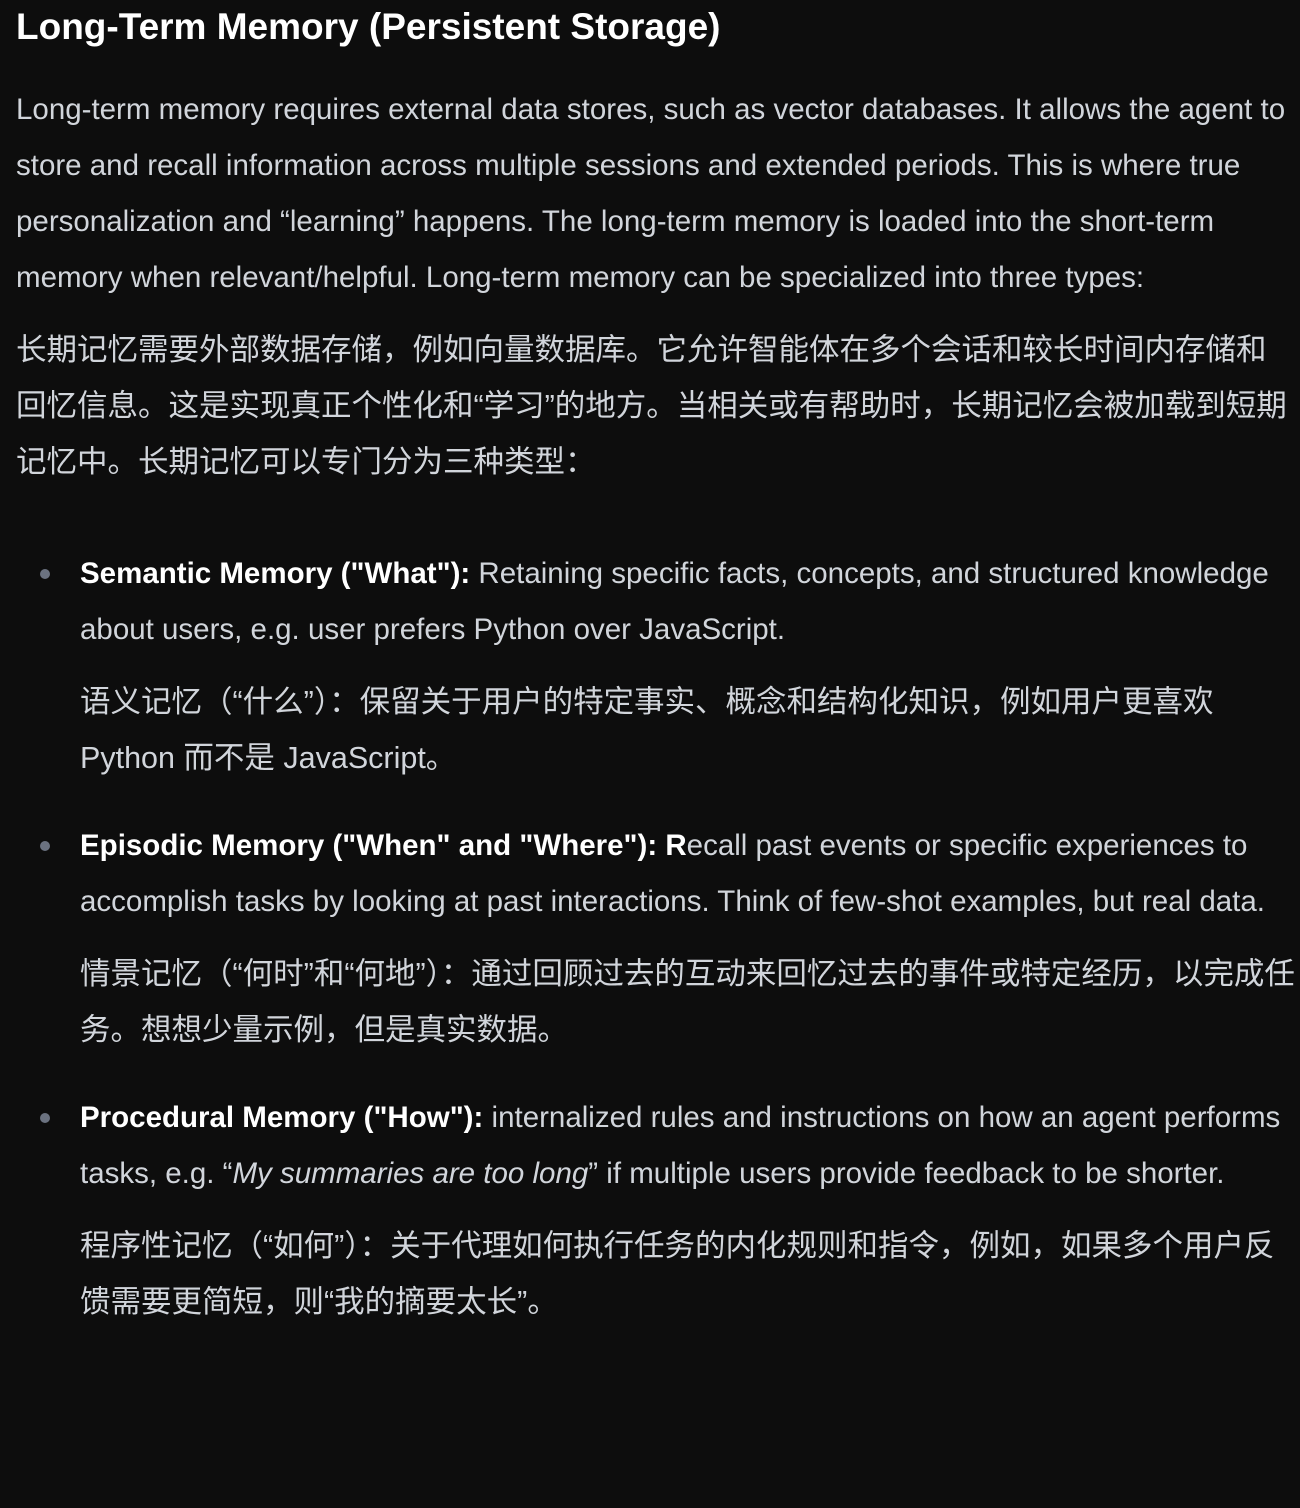 This screenshot has height=1508, width=1300. Describe the element at coordinates (368, 26) in the screenshot. I see `section-heading: Long-Term Memory (Persistent Storage)` at that location.